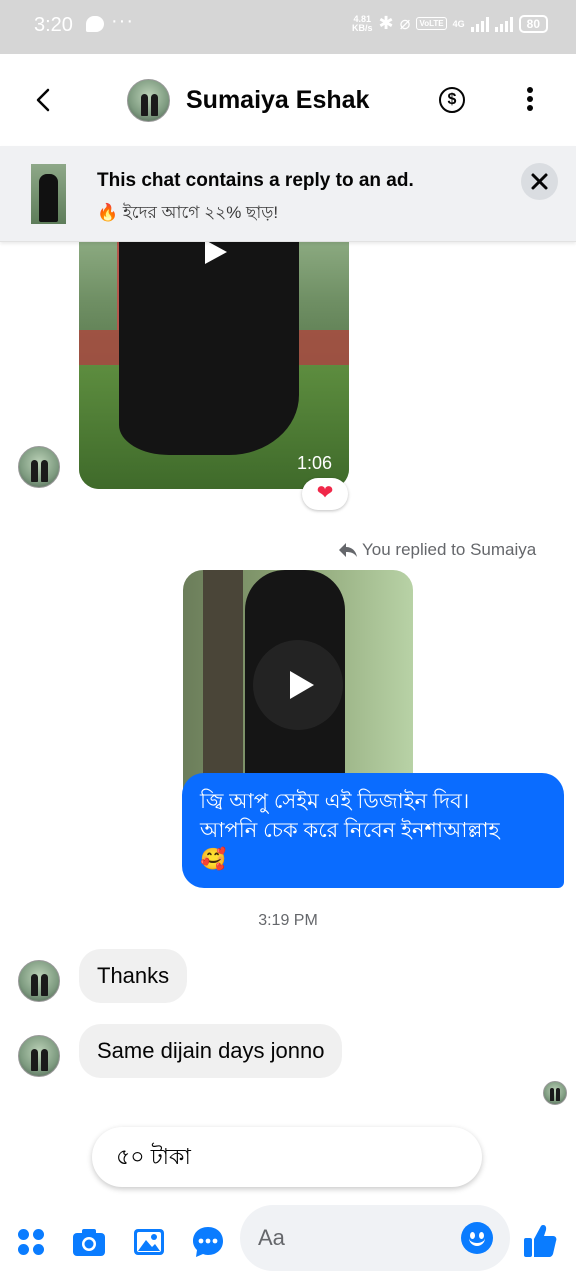 The height and width of the screenshot is (1280, 576). What do you see at coordinates (213, 859) in the screenshot?
I see `outgoing-emoji: 🥰` at bounding box center [213, 859].